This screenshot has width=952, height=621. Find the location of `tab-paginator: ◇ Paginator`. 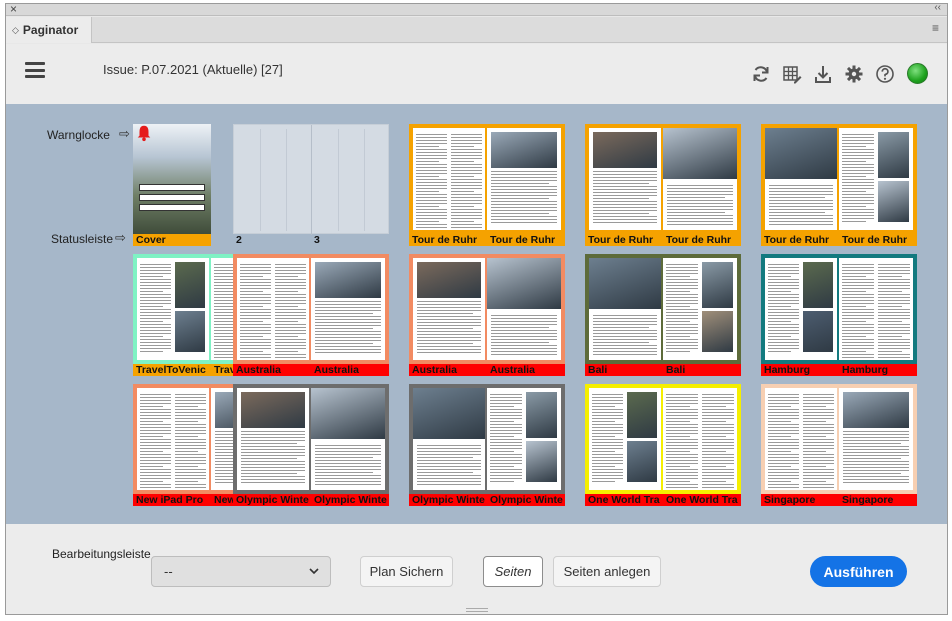

tab-paginator: ◇ Paginator is located at coordinates (49, 30).